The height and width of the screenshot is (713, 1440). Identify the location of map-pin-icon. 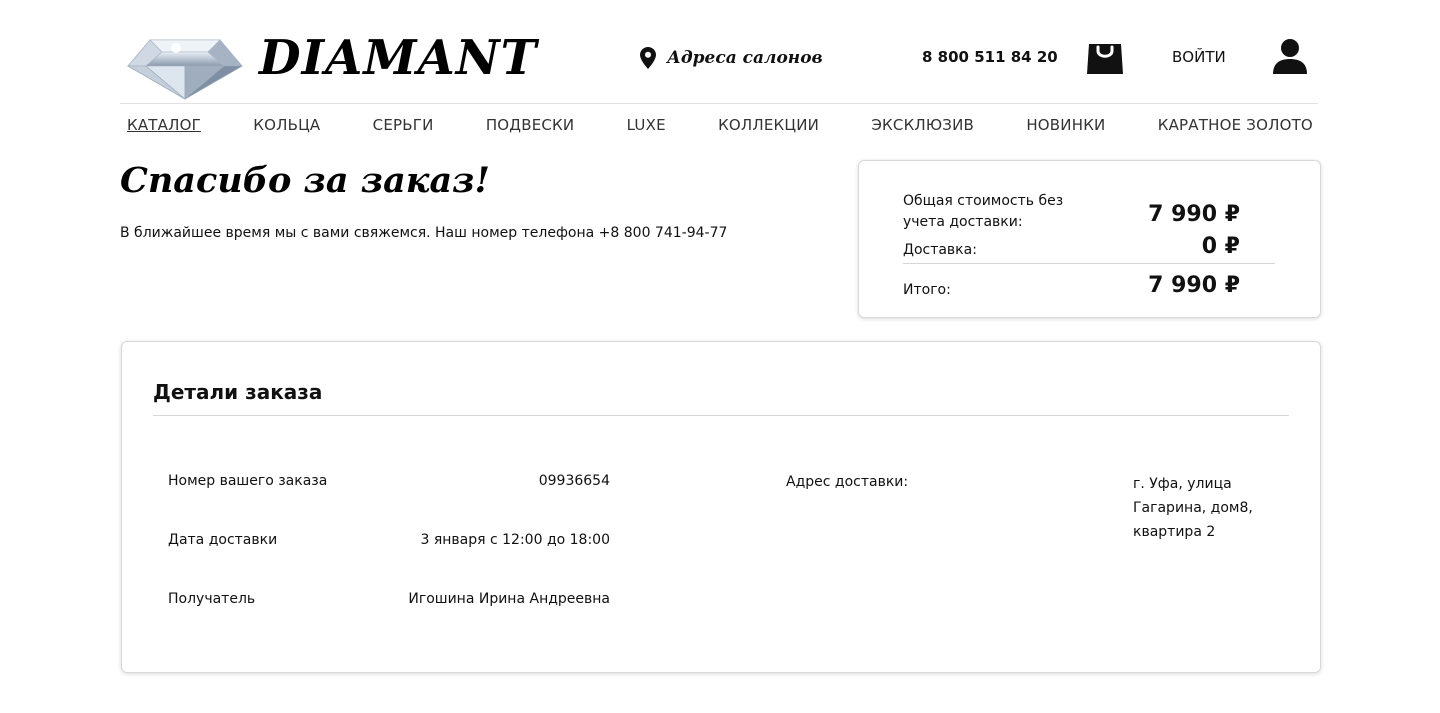
(648, 58).